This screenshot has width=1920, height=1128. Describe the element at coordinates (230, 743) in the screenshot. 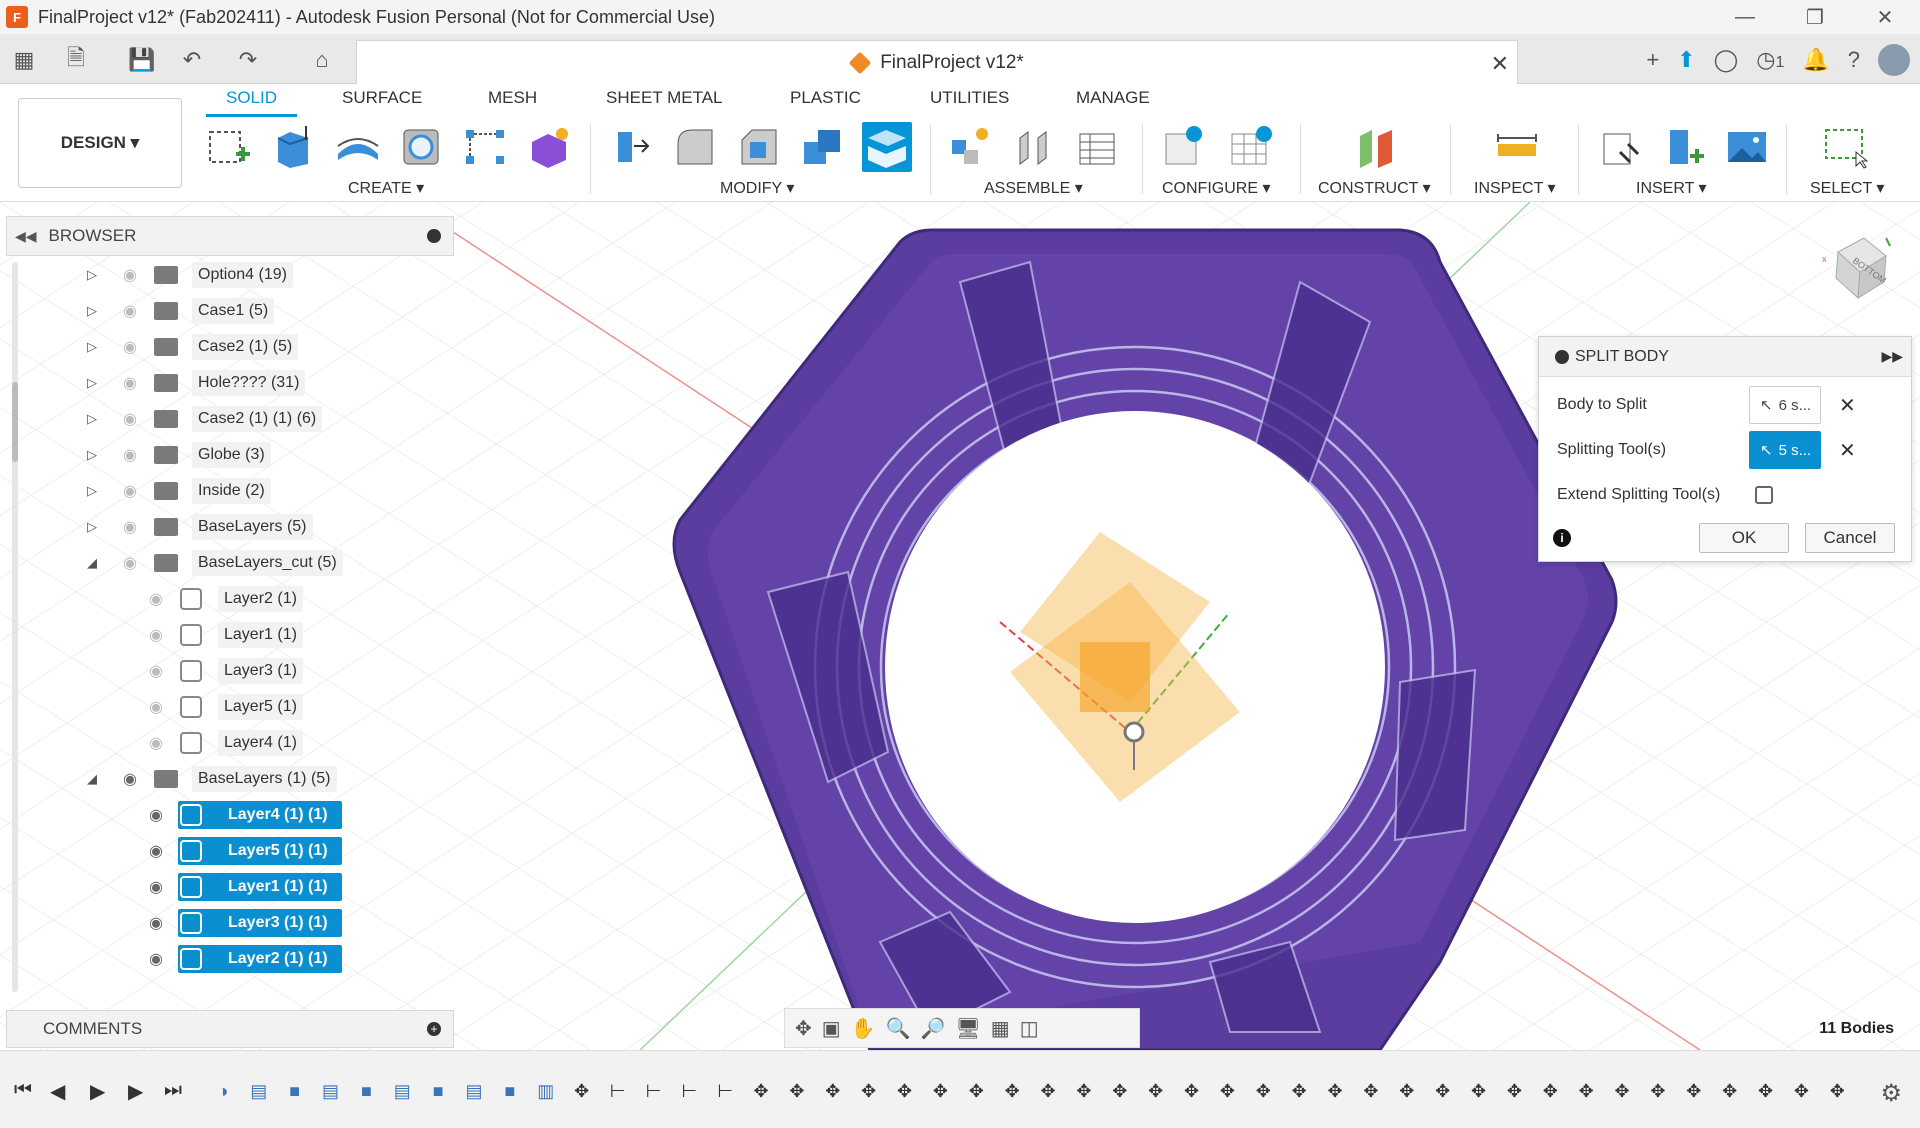

I see `browser-body-row: ◉ Layer4 (1)` at that location.